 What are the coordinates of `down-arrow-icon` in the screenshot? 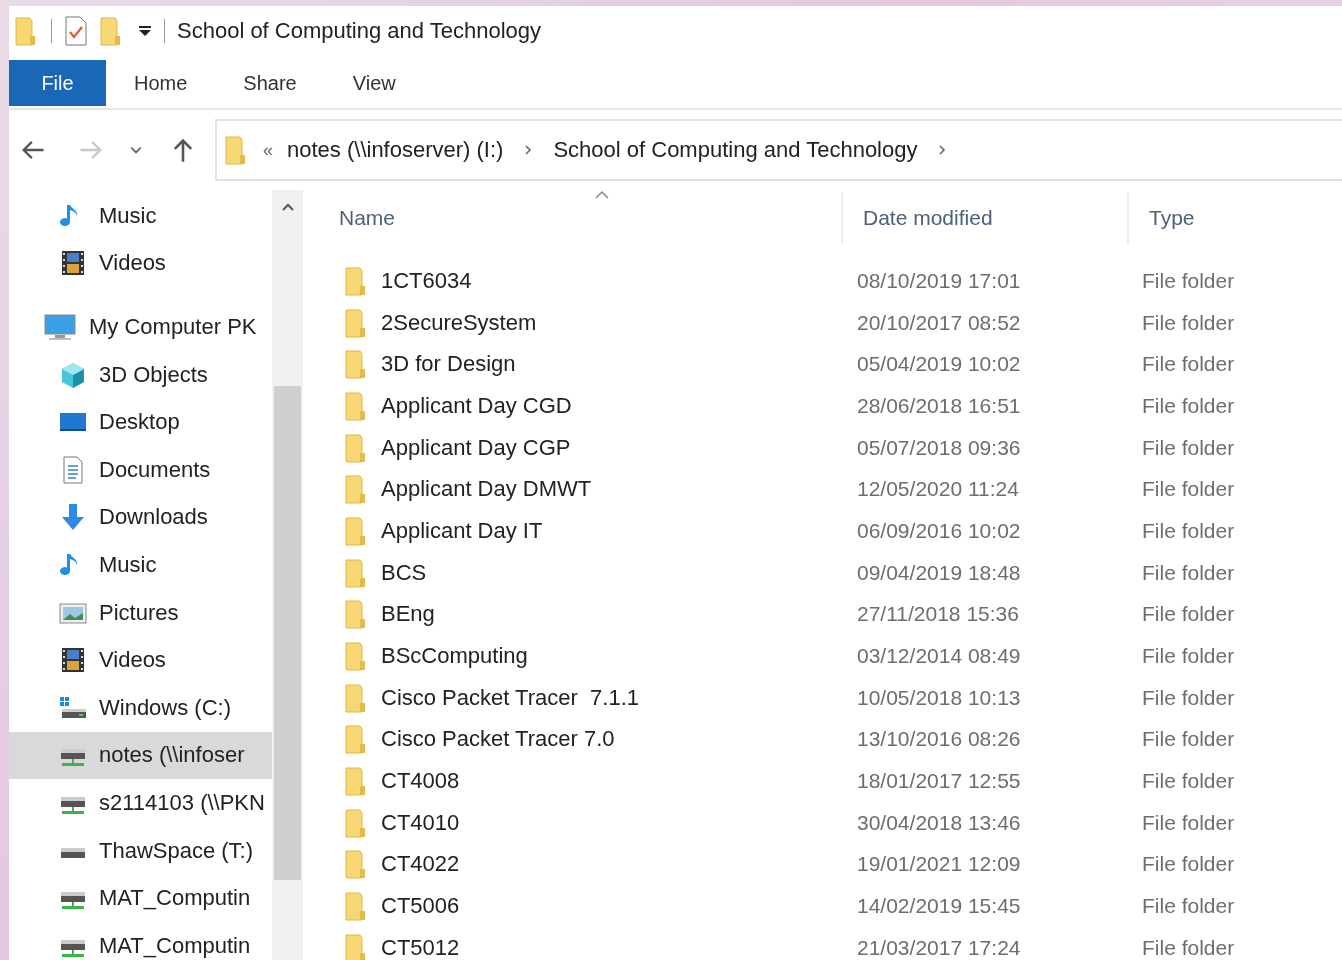 It's located at (73, 517).